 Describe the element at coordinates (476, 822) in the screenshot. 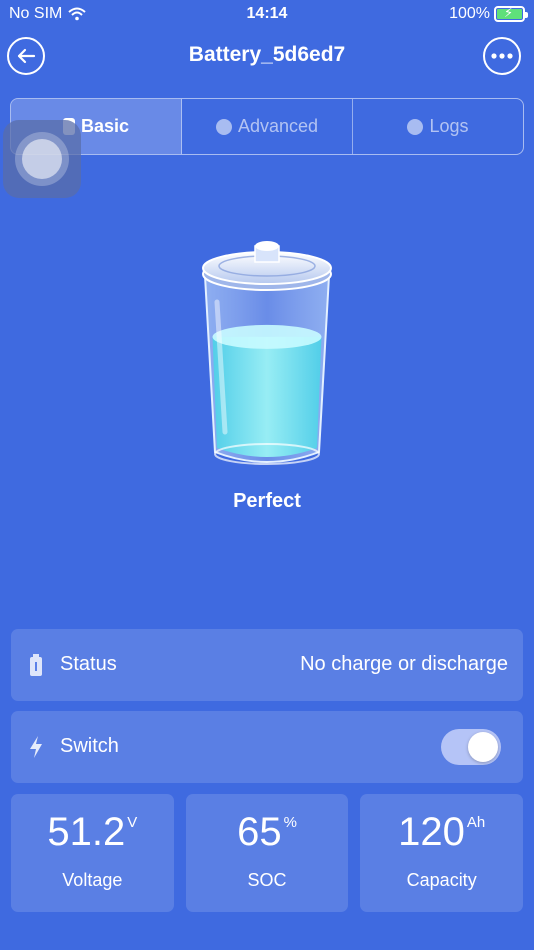

I see `capacity-unit: Ah` at that location.